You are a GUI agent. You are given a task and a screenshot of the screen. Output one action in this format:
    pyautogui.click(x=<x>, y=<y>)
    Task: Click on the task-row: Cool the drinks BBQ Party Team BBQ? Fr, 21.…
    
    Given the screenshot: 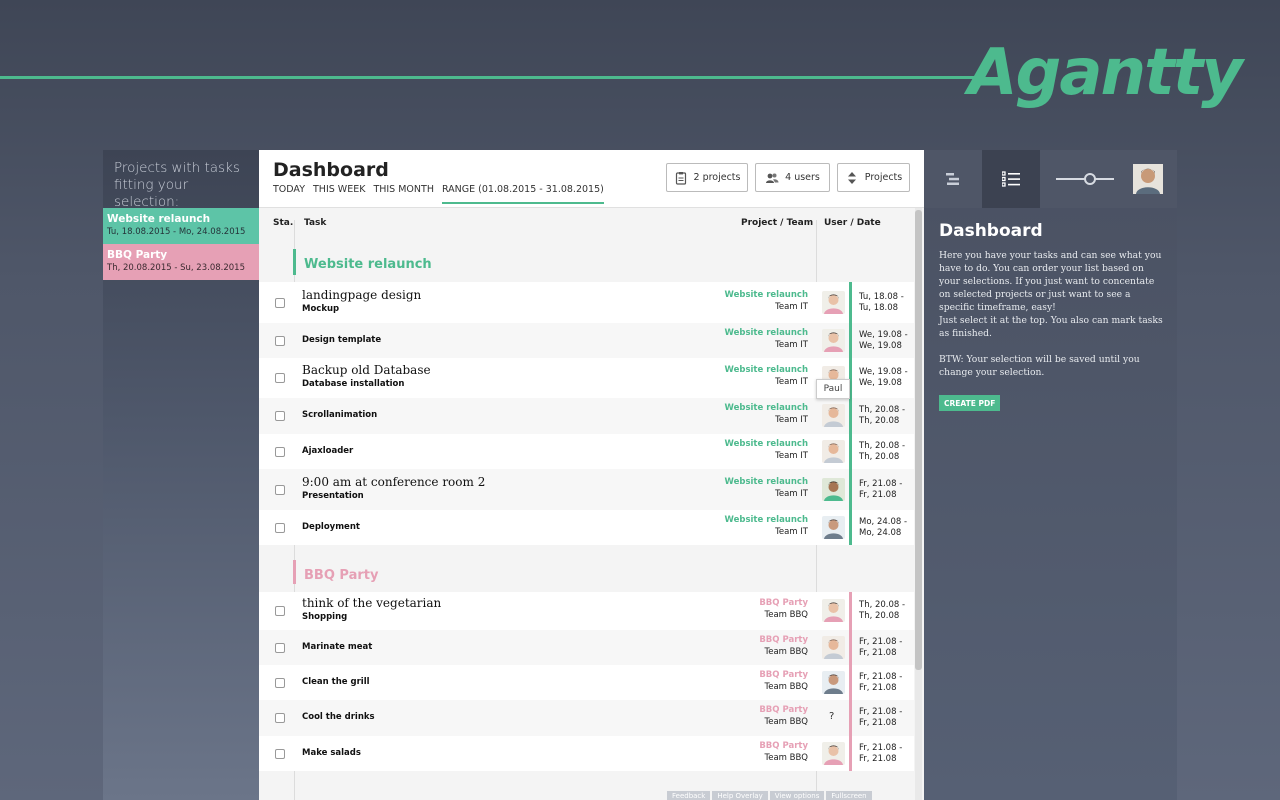 What is the action you would take?
    pyautogui.click(x=586, y=718)
    